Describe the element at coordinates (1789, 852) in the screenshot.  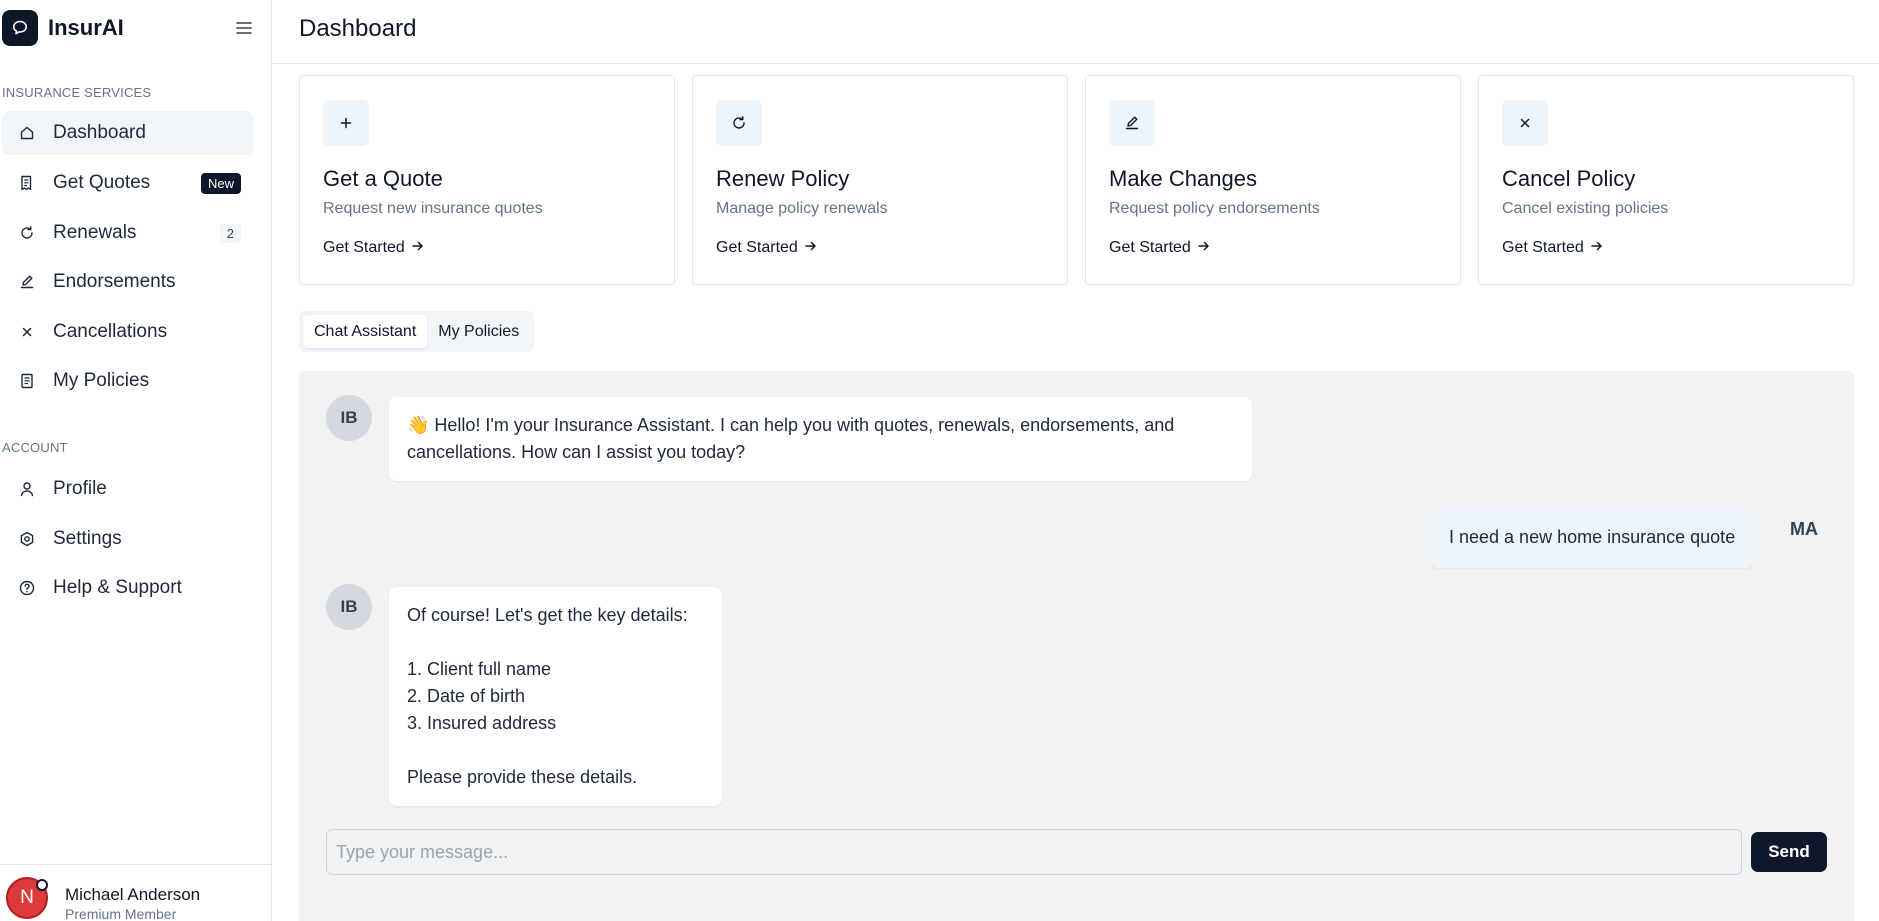
I see `send-button: Send` at that location.